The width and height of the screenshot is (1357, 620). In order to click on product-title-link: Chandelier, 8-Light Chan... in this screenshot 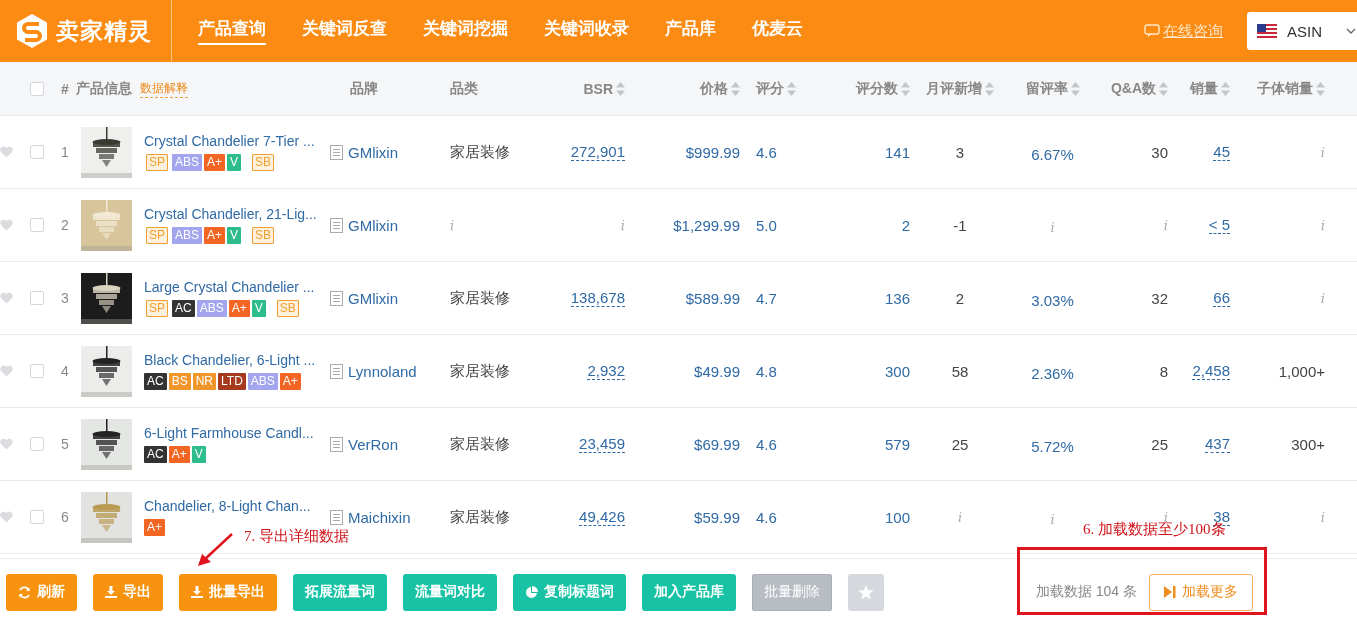, I will do `click(237, 506)`.